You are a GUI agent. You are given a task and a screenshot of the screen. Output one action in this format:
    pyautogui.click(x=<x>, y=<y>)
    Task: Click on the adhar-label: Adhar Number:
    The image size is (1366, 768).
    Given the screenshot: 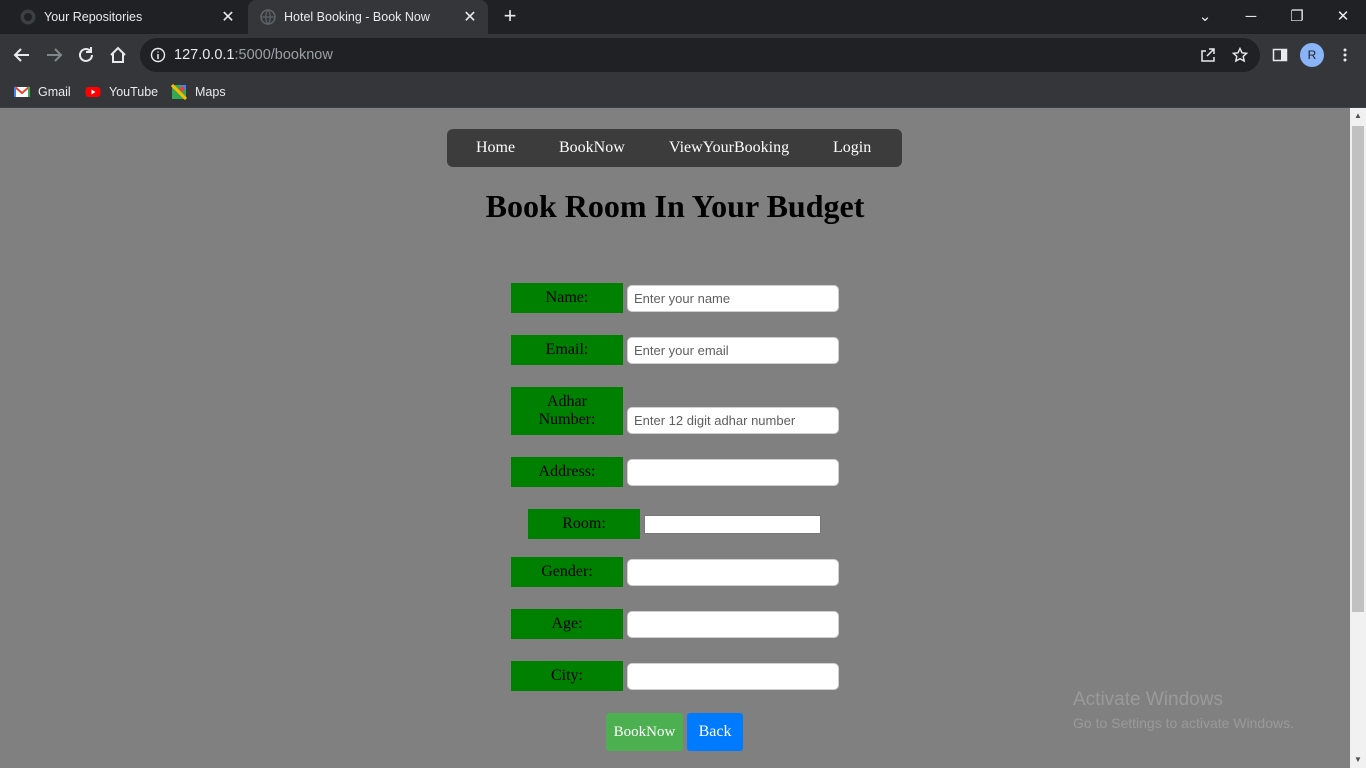 What is the action you would take?
    pyautogui.click(x=567, y=411)
    